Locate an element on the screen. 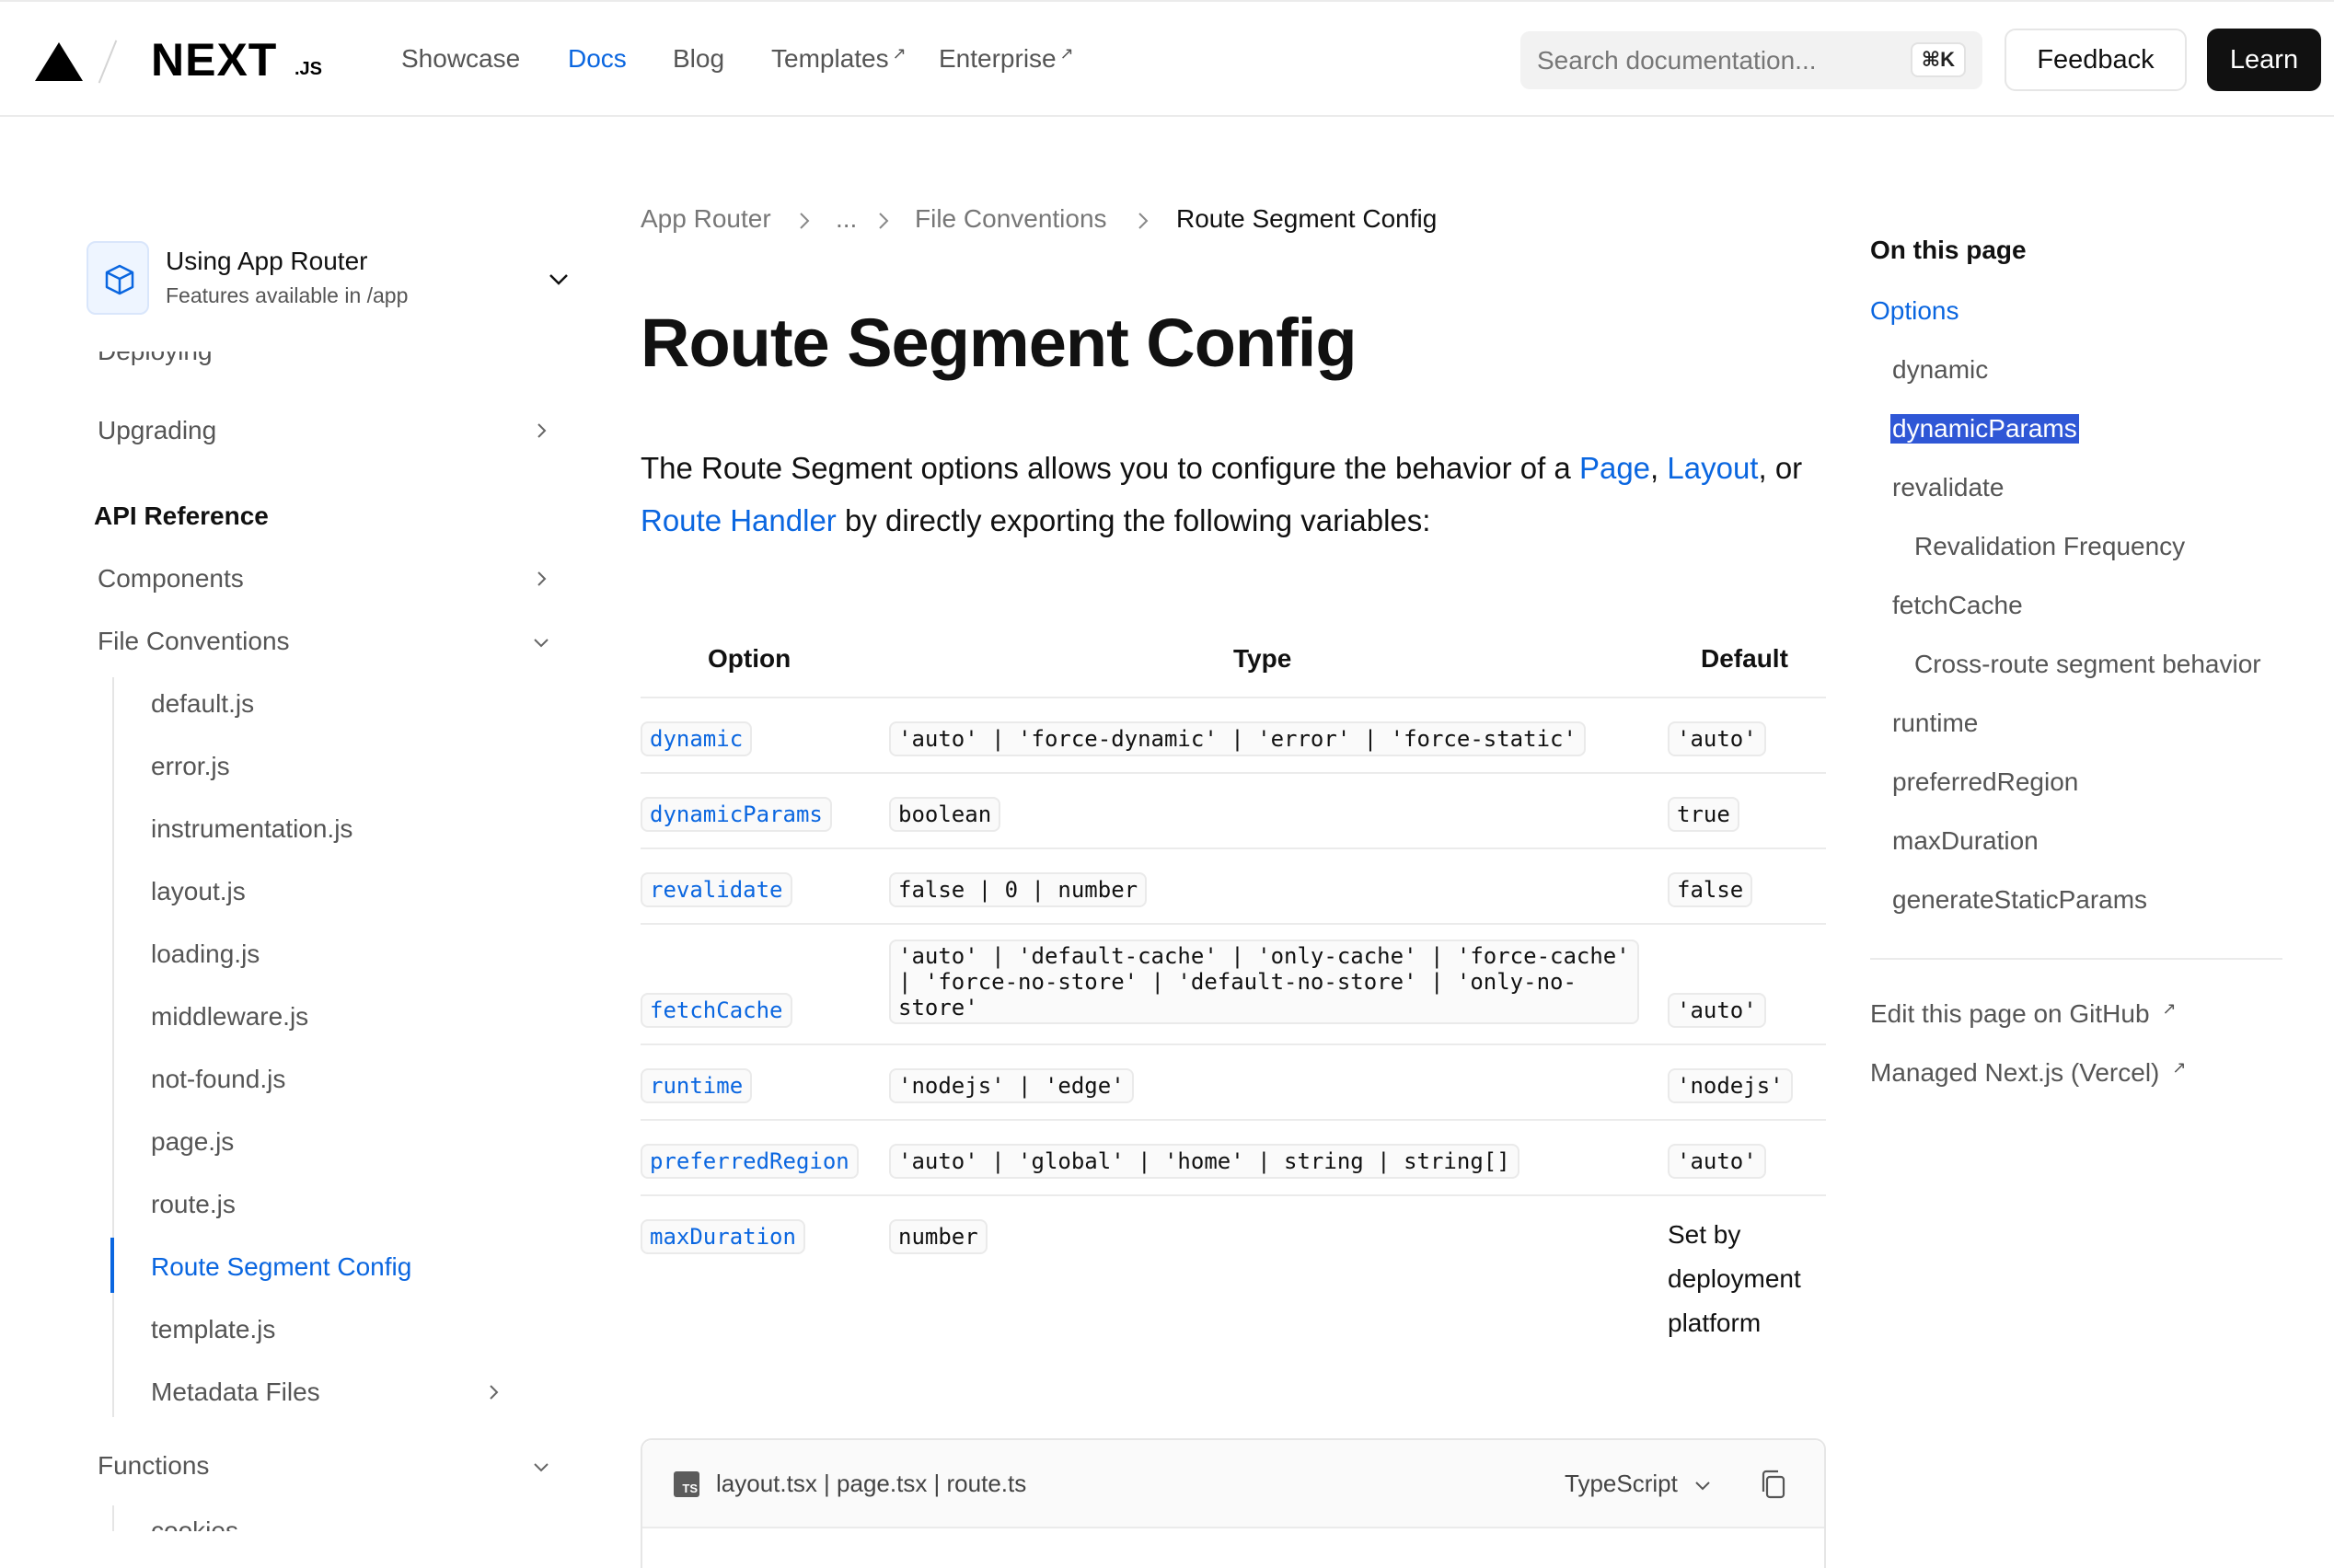 The image size is (2334, 1568). nextjs-logo: NEXT is located at coordinates (214, 59).